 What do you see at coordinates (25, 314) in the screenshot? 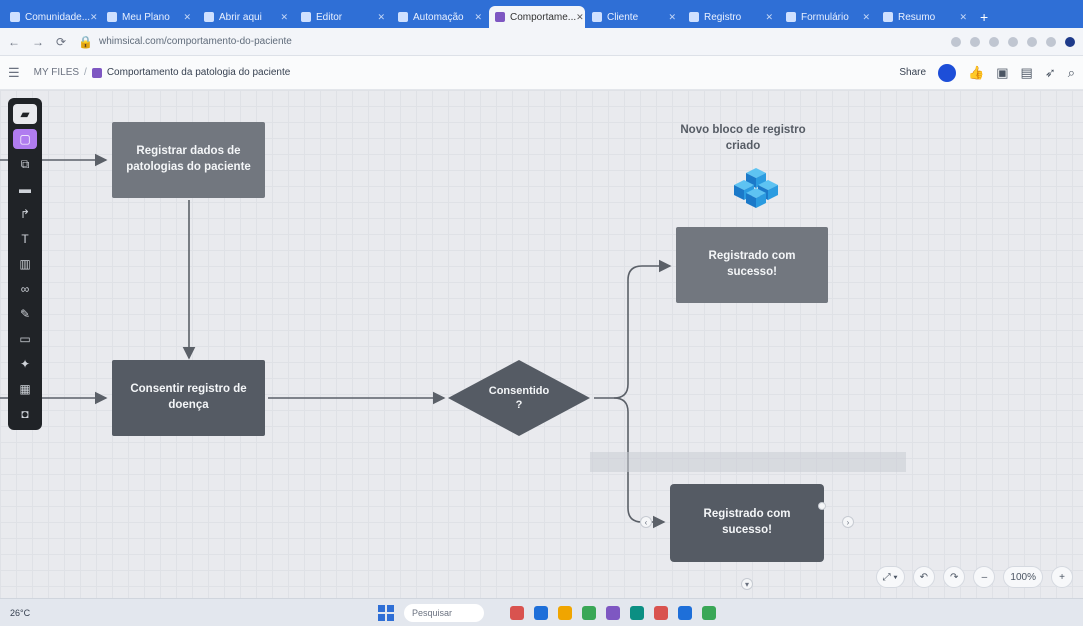
I see `pen-icon: ✎` at bounding box center [25, 314].